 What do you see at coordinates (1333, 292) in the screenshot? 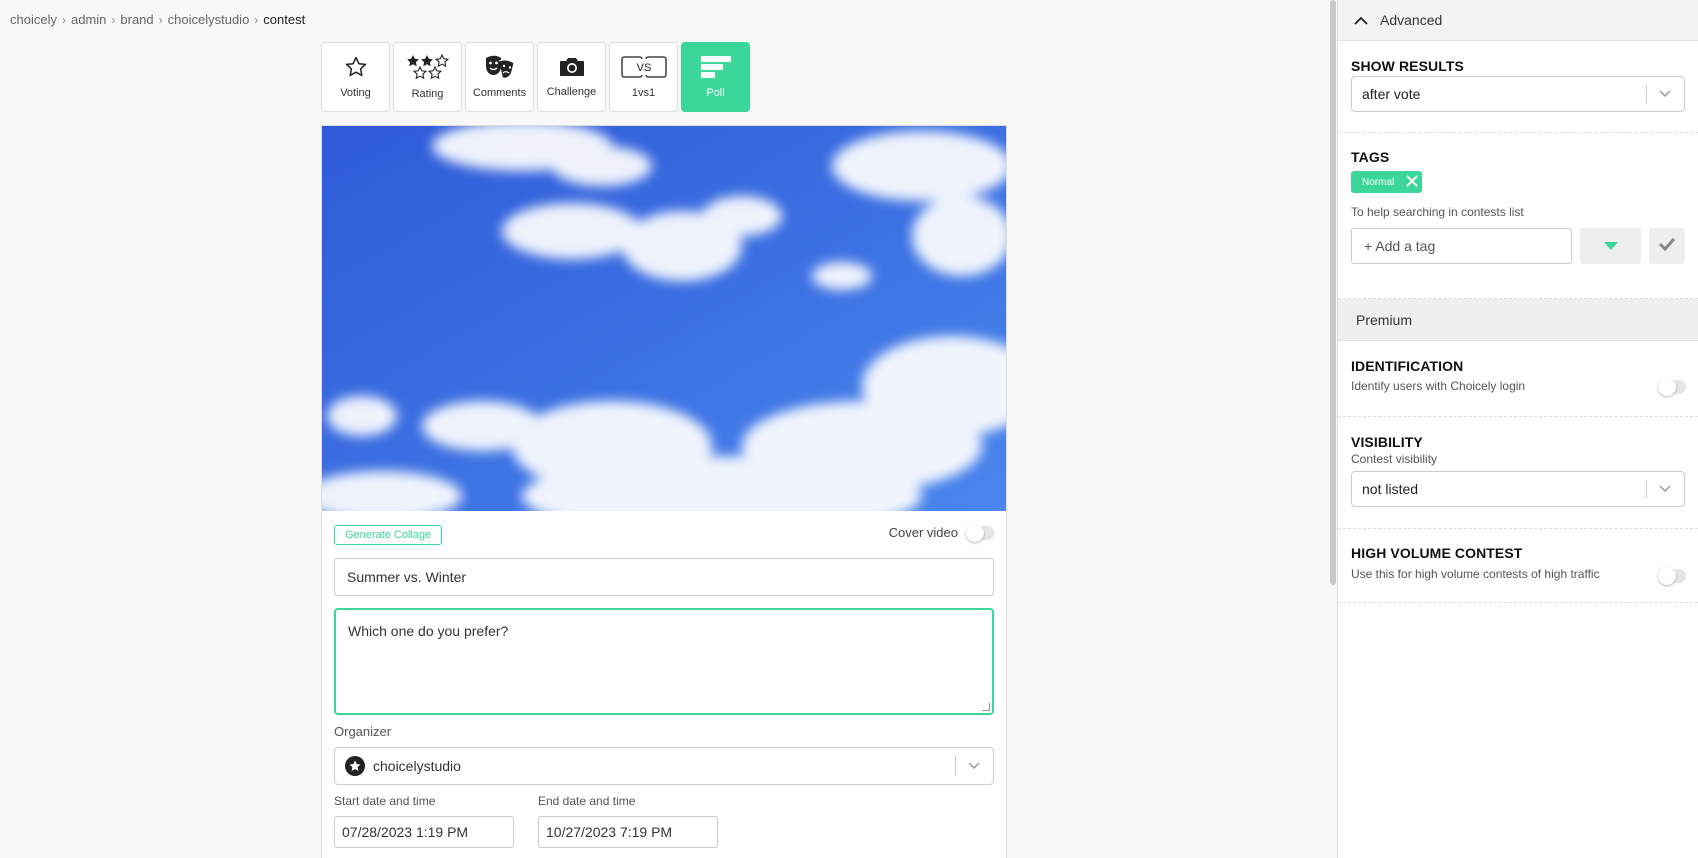
I see `main-scrollbar` at bounding box center [1333, 292].